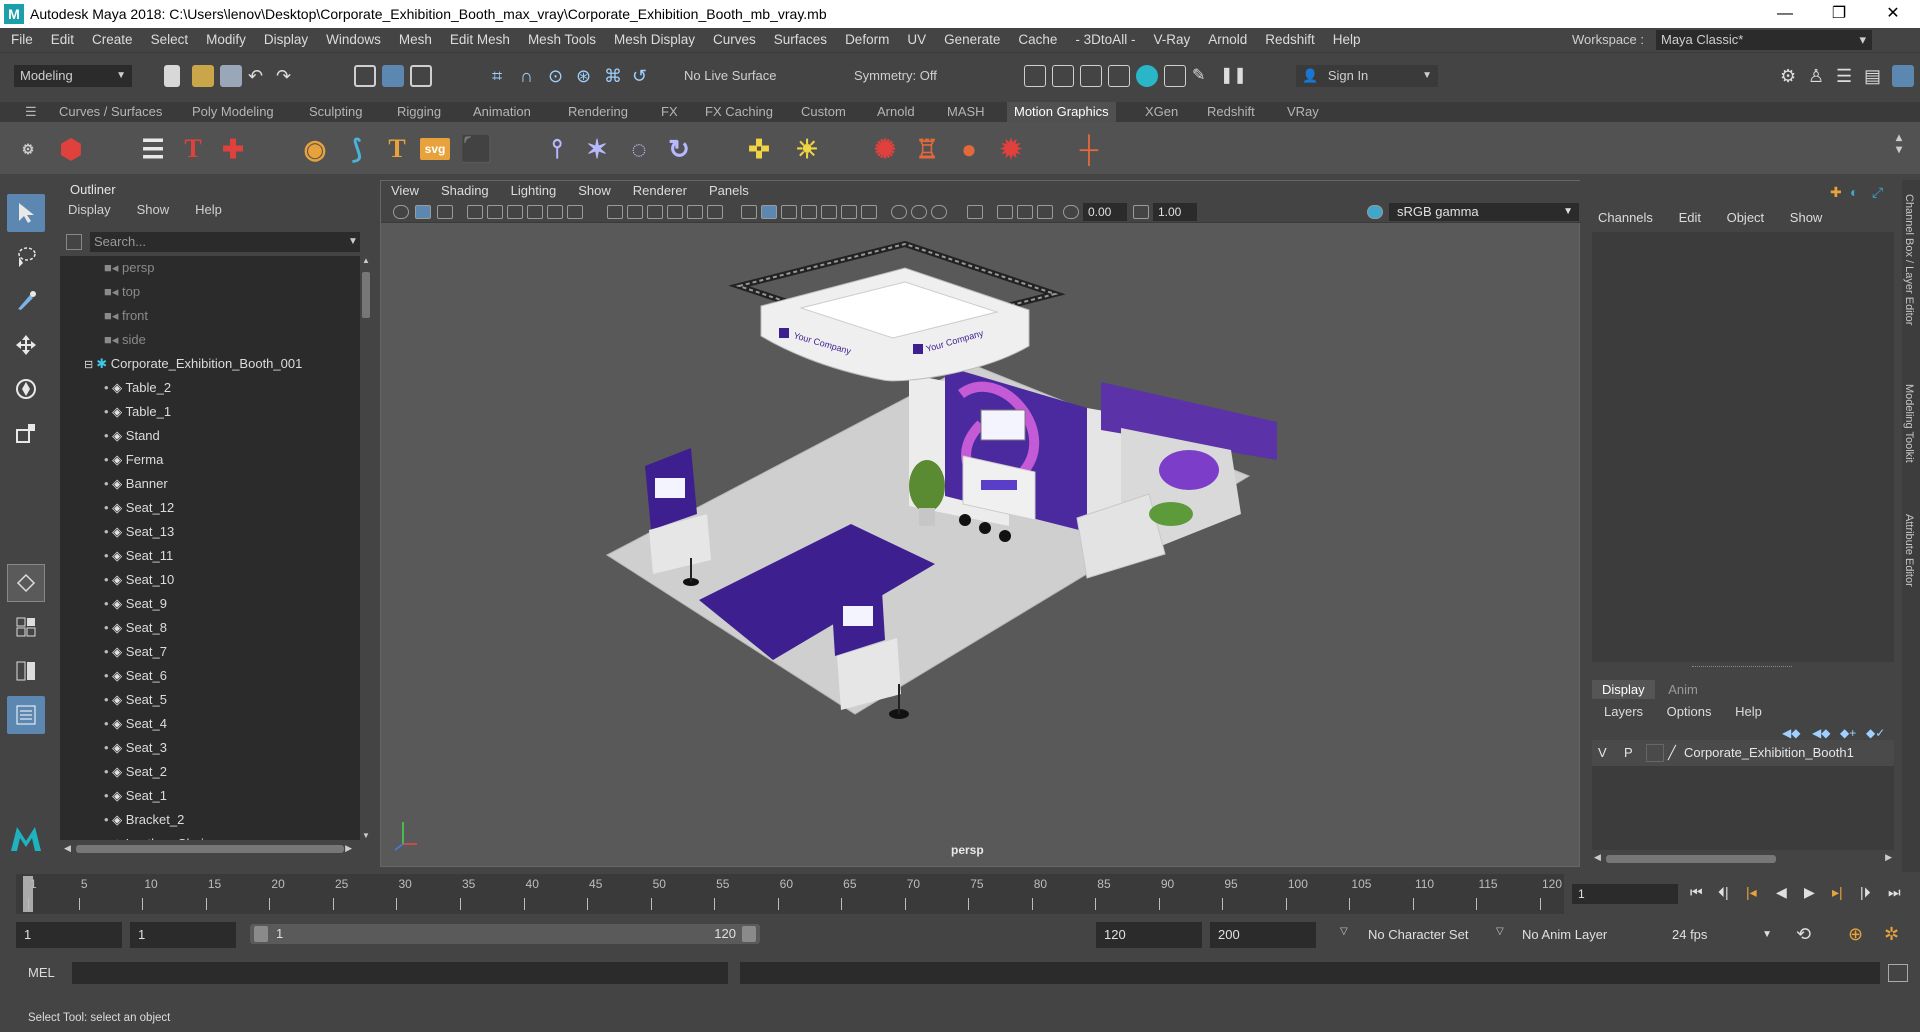 This screenshot has height=1032, width=1920. I want to click on viewport-menu-renderer: Renderer, so click(666, 191).